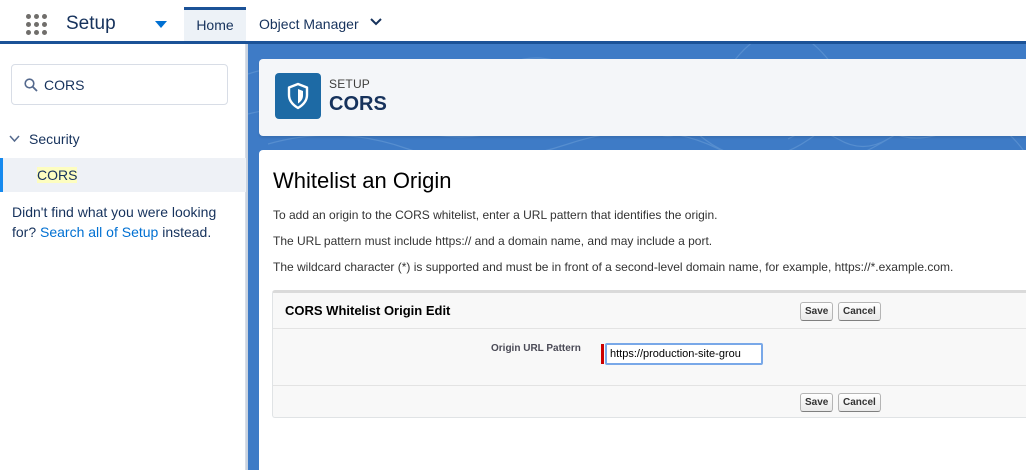  Describe the element at coordinates (642, 97) in the screenshot. I see `page-header: SETUP CORS` at that location.